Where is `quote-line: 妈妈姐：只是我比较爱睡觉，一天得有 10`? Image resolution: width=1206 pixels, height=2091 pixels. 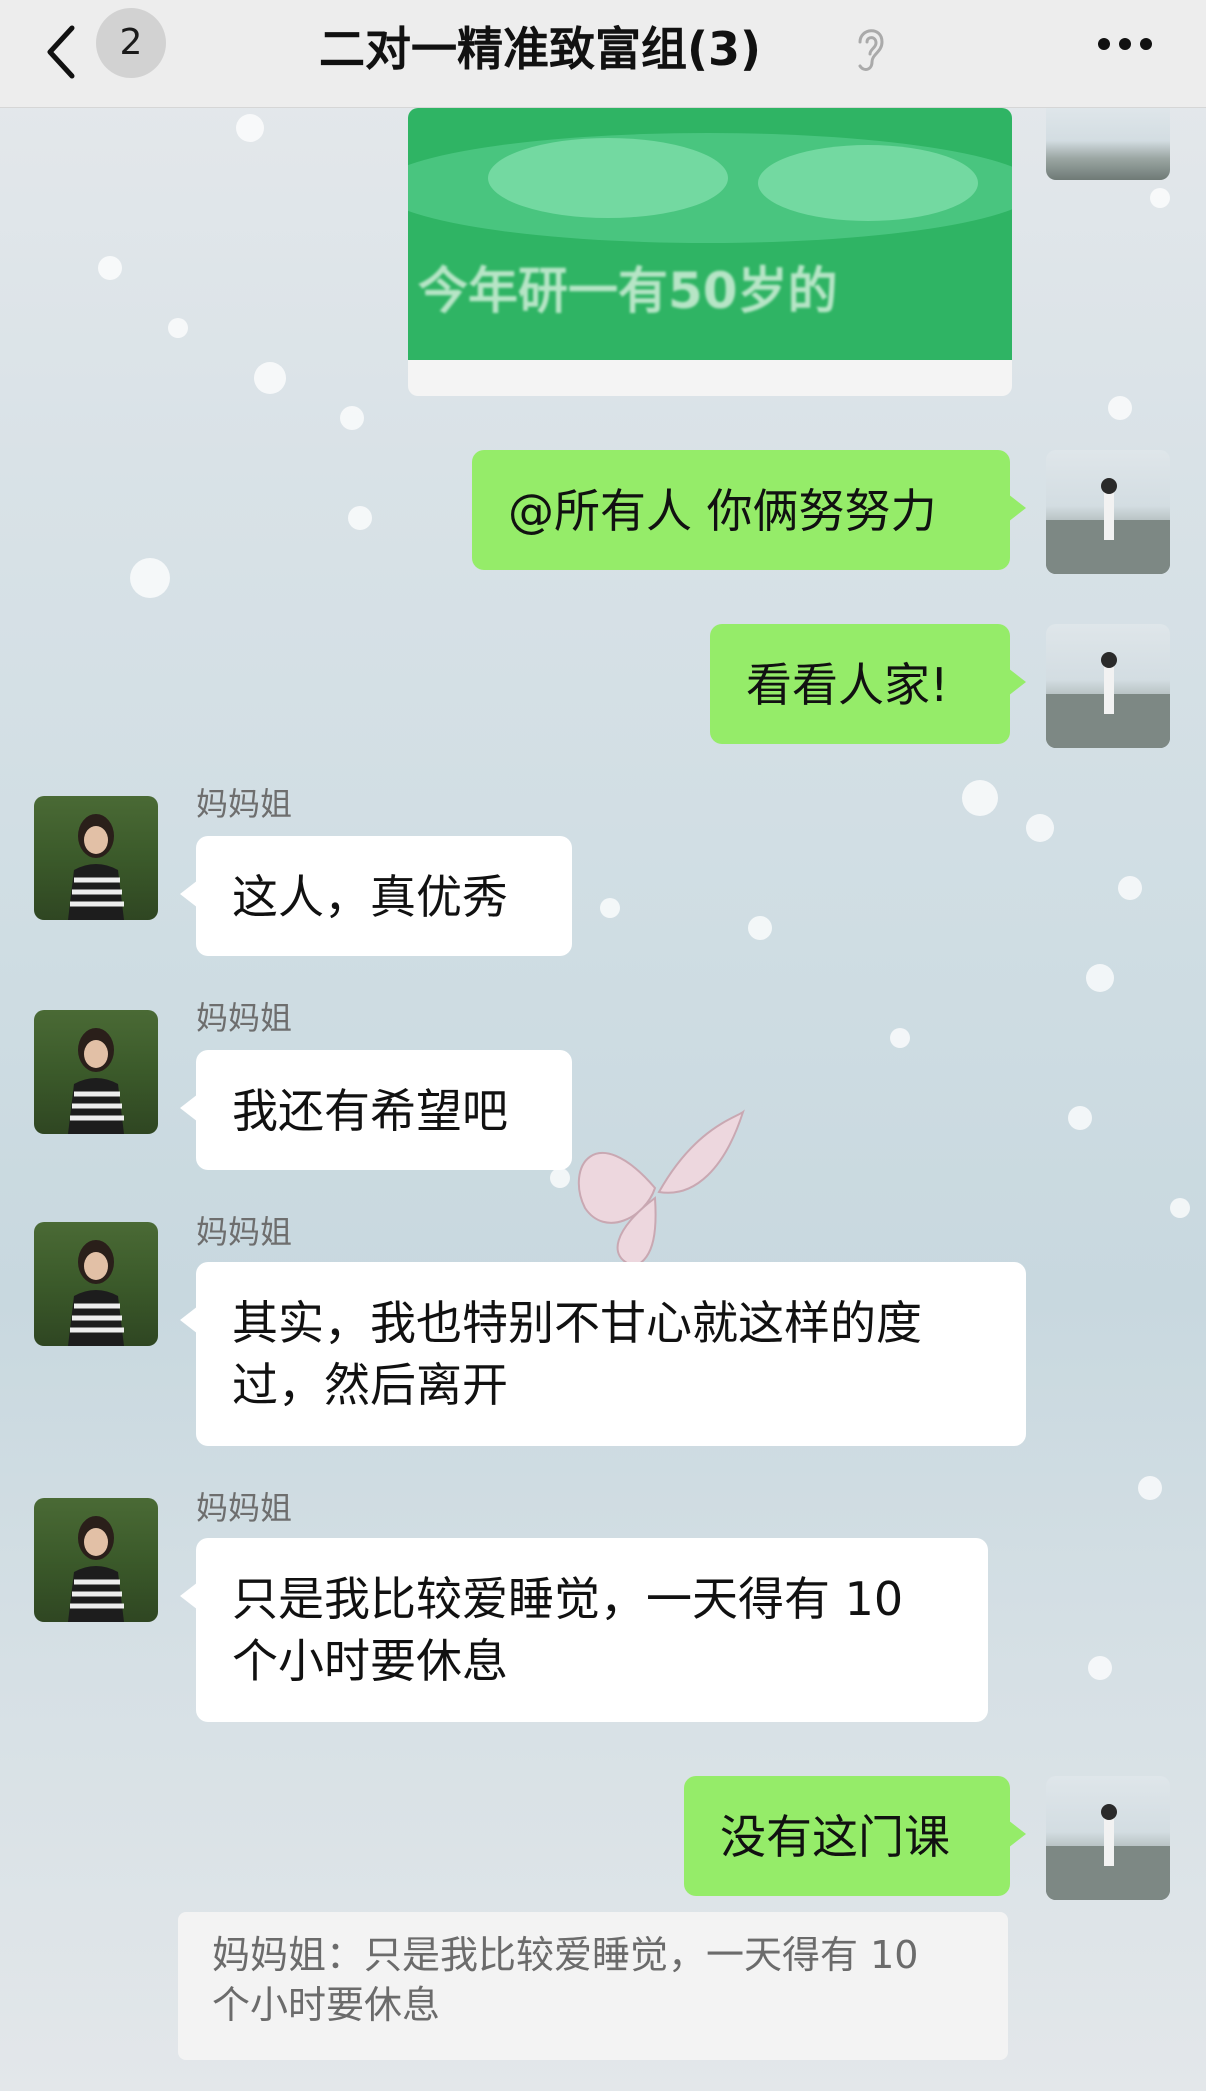 quote-line: 妈妈姐：只是我比较爱睡觉，一天得有 10 is located at coordinates (565, 1955).